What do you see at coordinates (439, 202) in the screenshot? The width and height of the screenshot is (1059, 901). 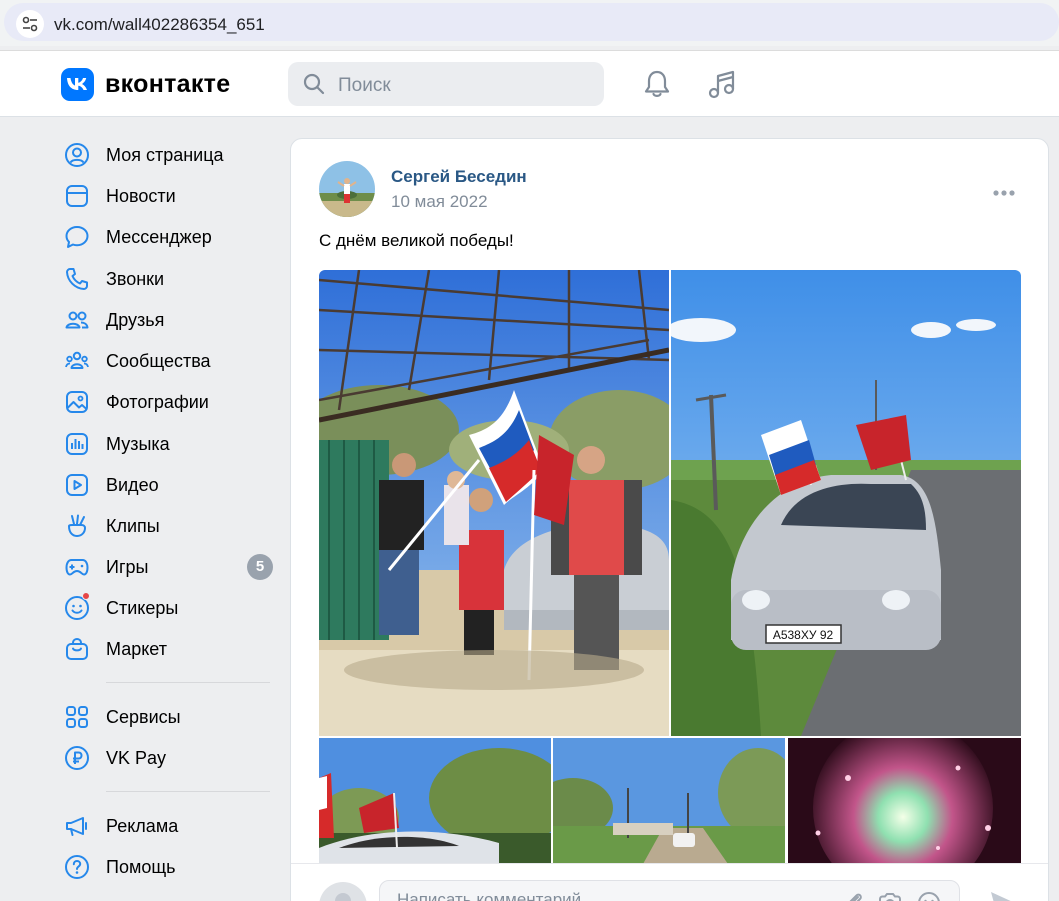 I see `post-date: 10 мая 2022` at bounding box center [439, 202].